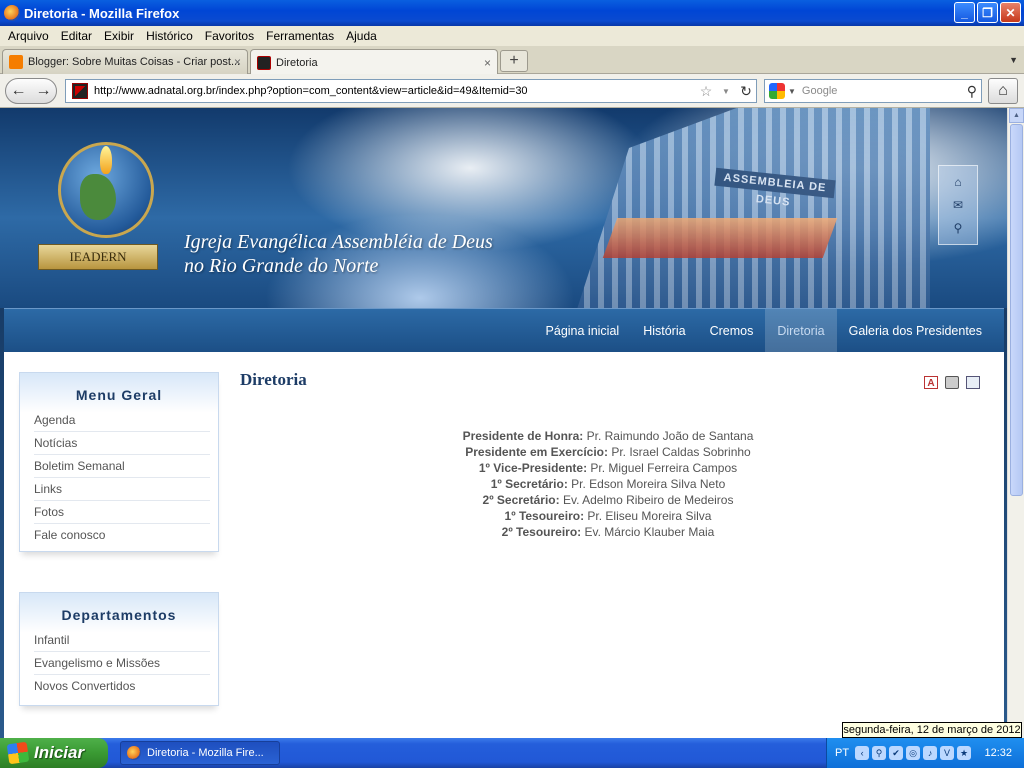  Describe the element at coordinates (361, 36) in the screenshot. I see `menu-ajuda: Ajuda` at that location.